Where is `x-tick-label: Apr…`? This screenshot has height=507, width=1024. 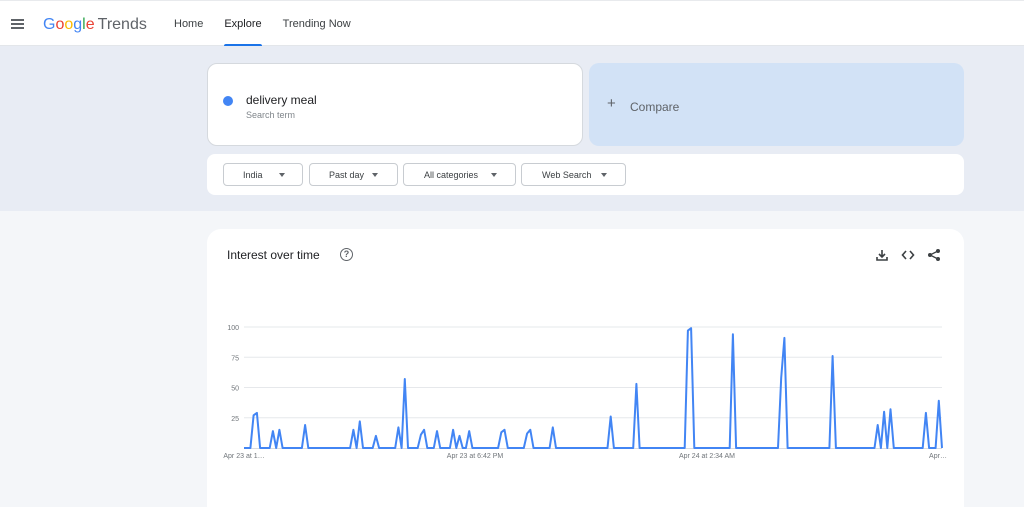
x-tick-label: Apr… is located at coordinates (938, 456).